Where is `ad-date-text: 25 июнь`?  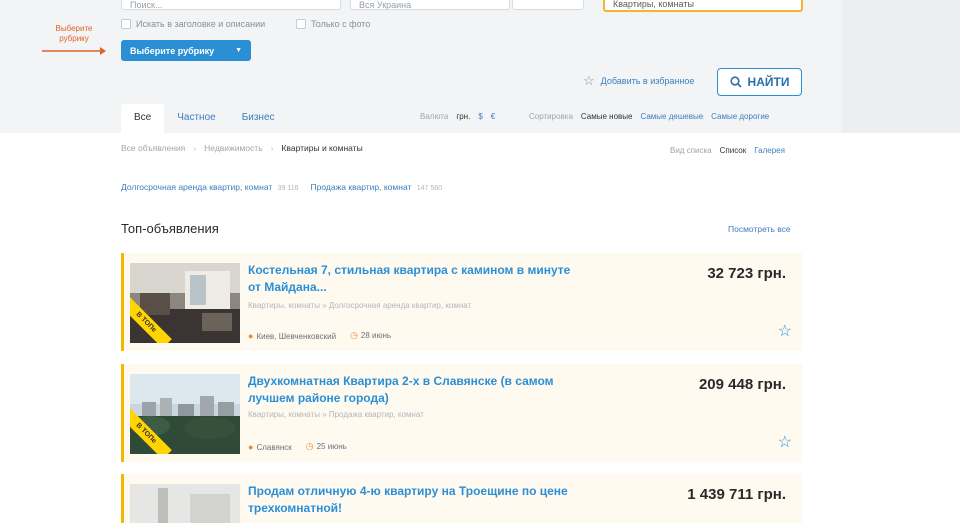 ad-date-text: 25 июнь is located at coordinates (331, 446).